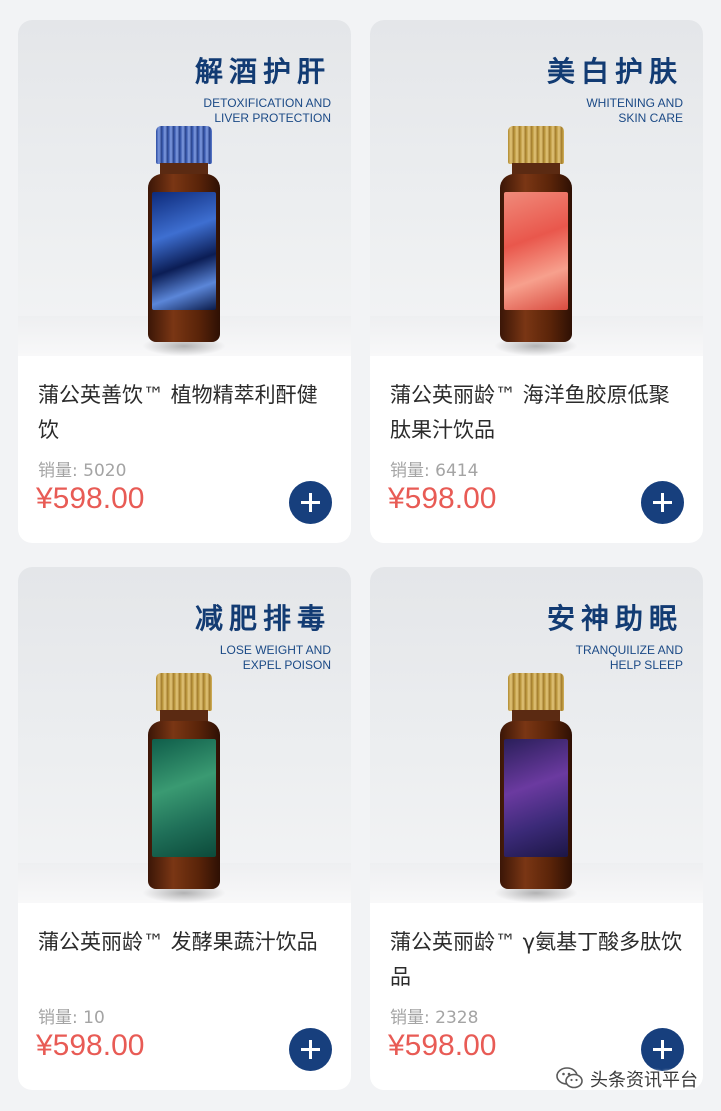 The height and width of the screenshot is (1111, 721). Describe the element at coordinates (629, 657) in the screenshot. I see `benefit-subtitle: TRANQUILIZE AND HELP SLEEP` at that location.